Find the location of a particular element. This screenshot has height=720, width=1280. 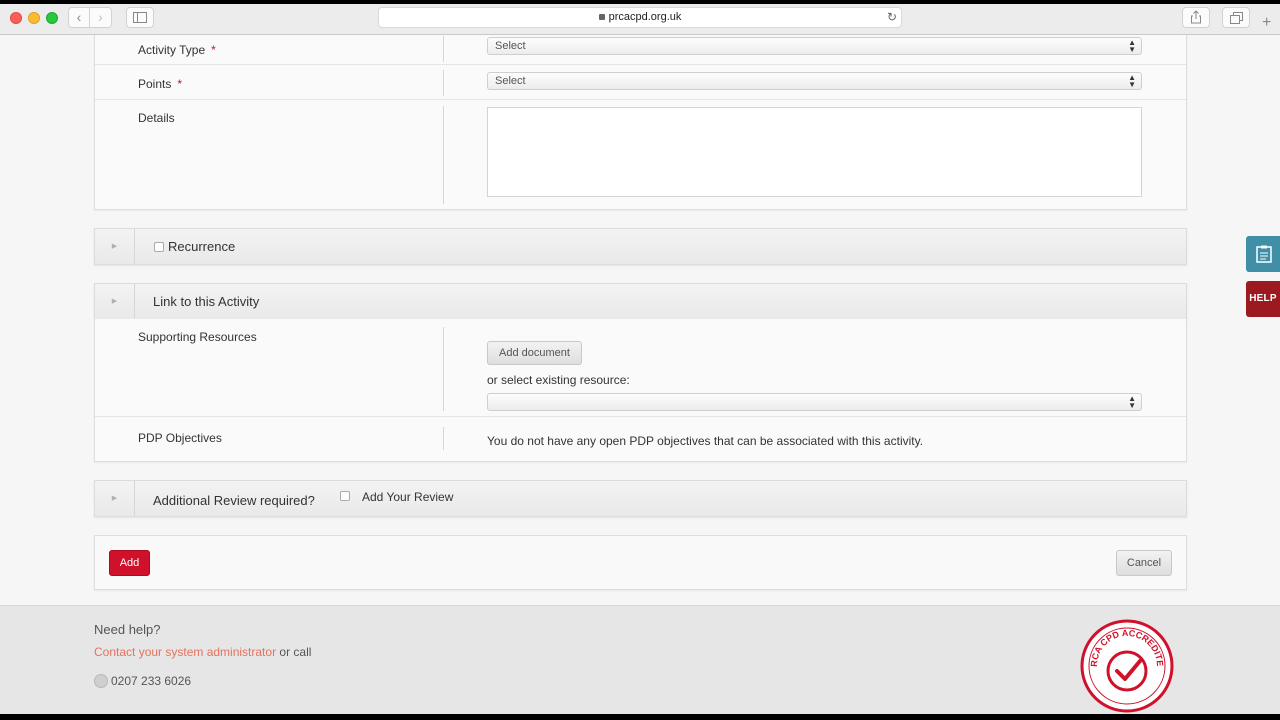

phone-icon is located at coordinates (101, 681).